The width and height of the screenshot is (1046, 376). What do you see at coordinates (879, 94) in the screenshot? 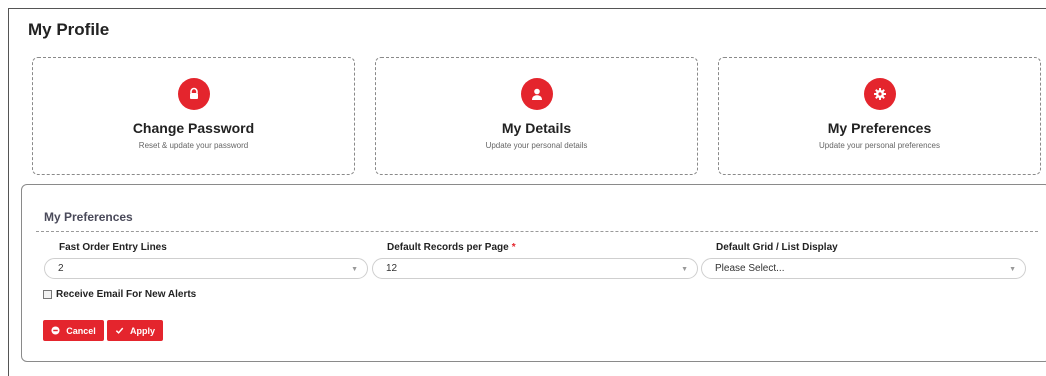
I see `gear-icon` at bounding box center [879, 94].